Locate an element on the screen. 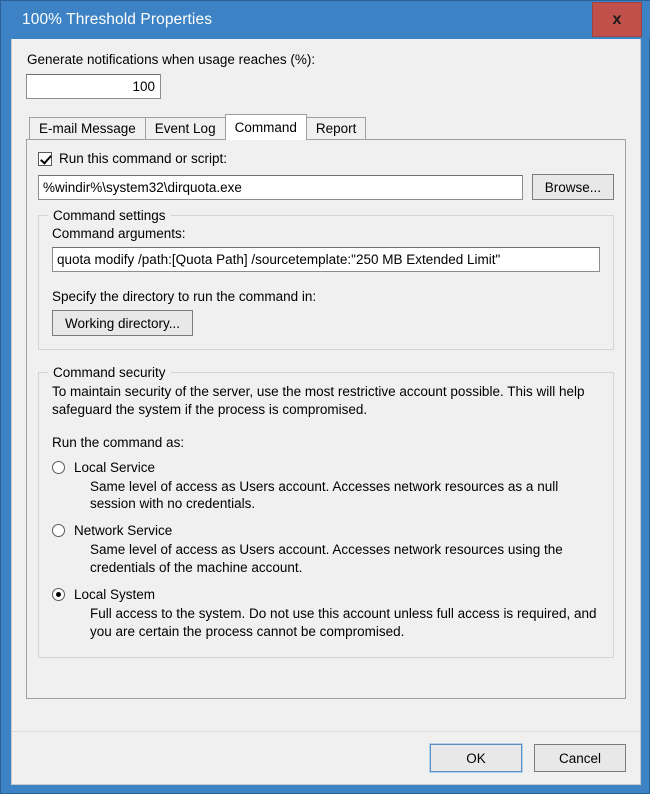 The image size is (650, 794). run-command-label: Run this command or script: is located at coordinates (143, 158).